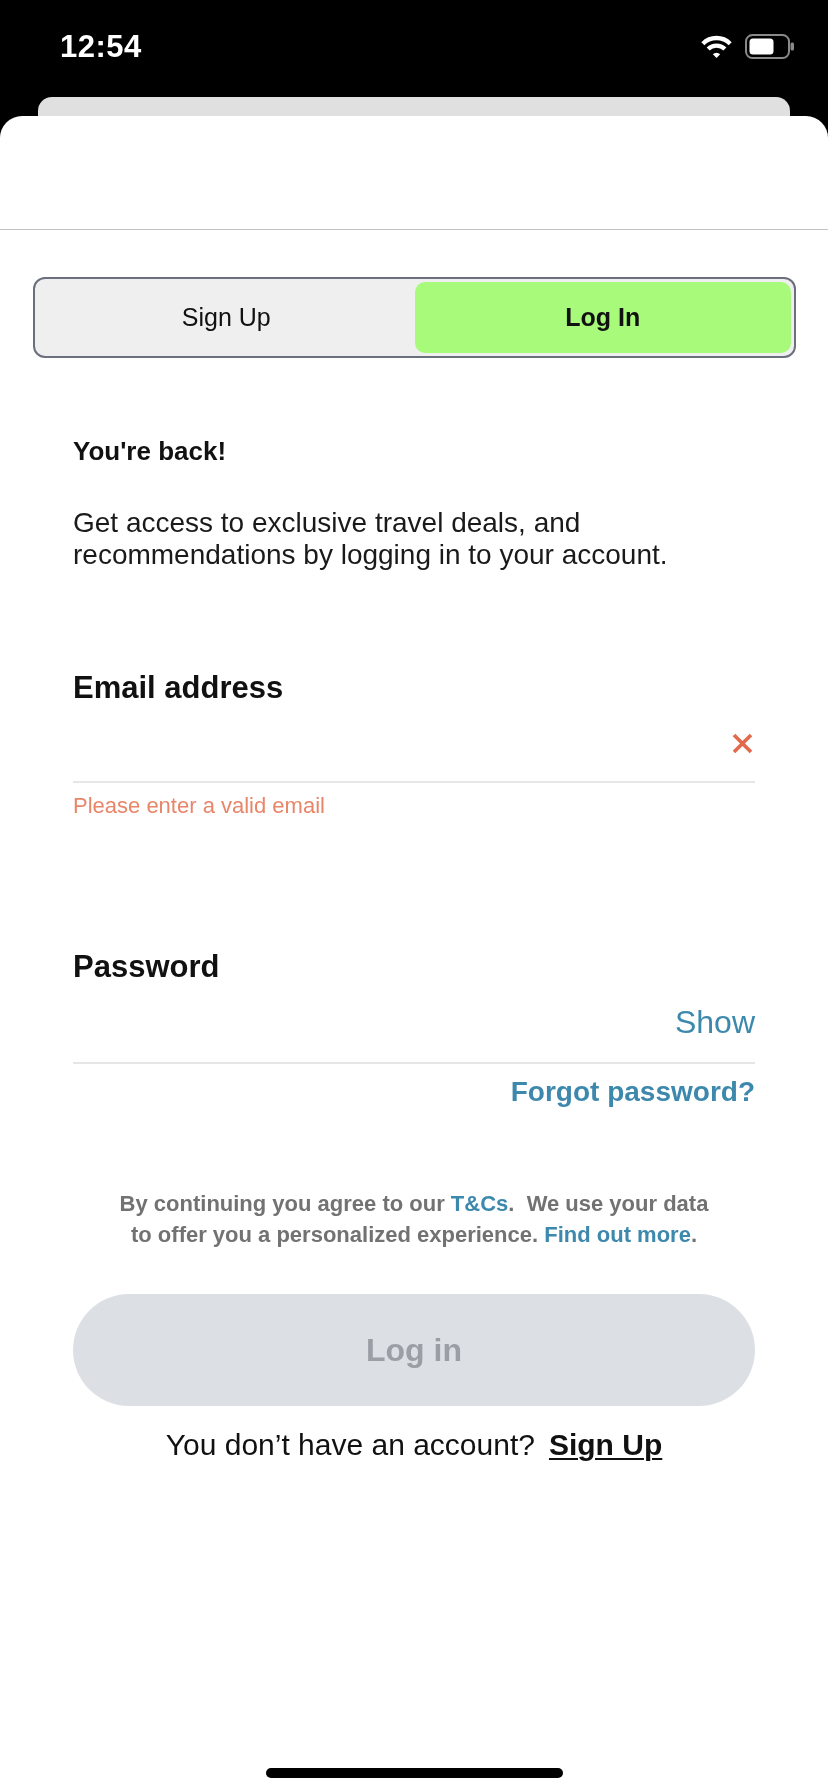  Describe the element at coordinates (617, 1234) in the screenshot. I see `link: Find out more` at that location.